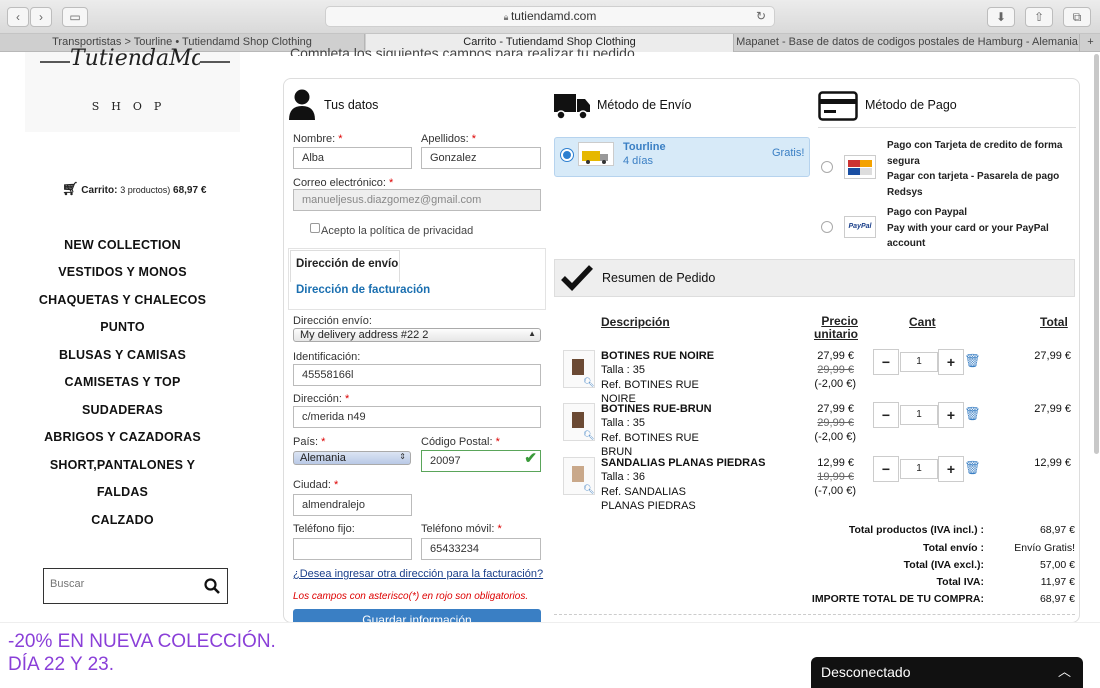 This screenshot has width=1100, height=688. I want to click on tourline-logo, so click(596, 154).